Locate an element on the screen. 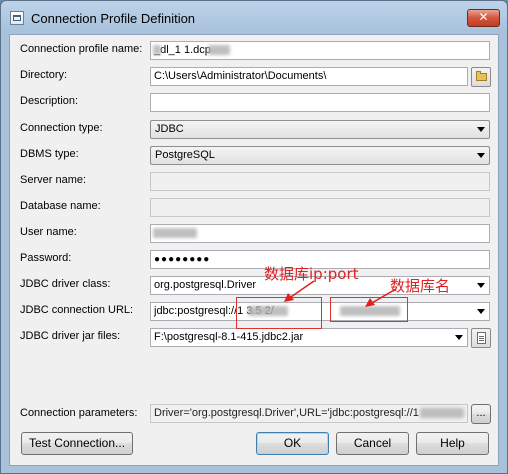 The image size is (508, 474). directory-value: C:\Users\Administrator\Documents\ is located at coordinates (240, 76).